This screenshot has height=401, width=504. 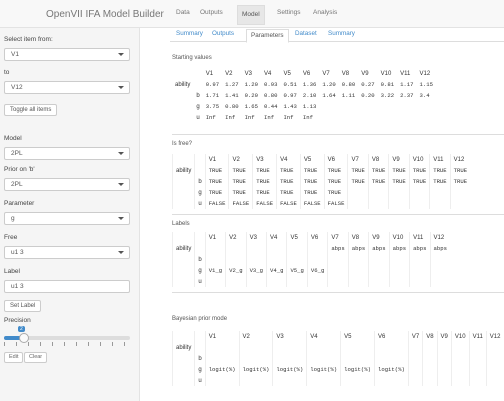 I want to click on column-header: V2, so click(x=236, y=237).